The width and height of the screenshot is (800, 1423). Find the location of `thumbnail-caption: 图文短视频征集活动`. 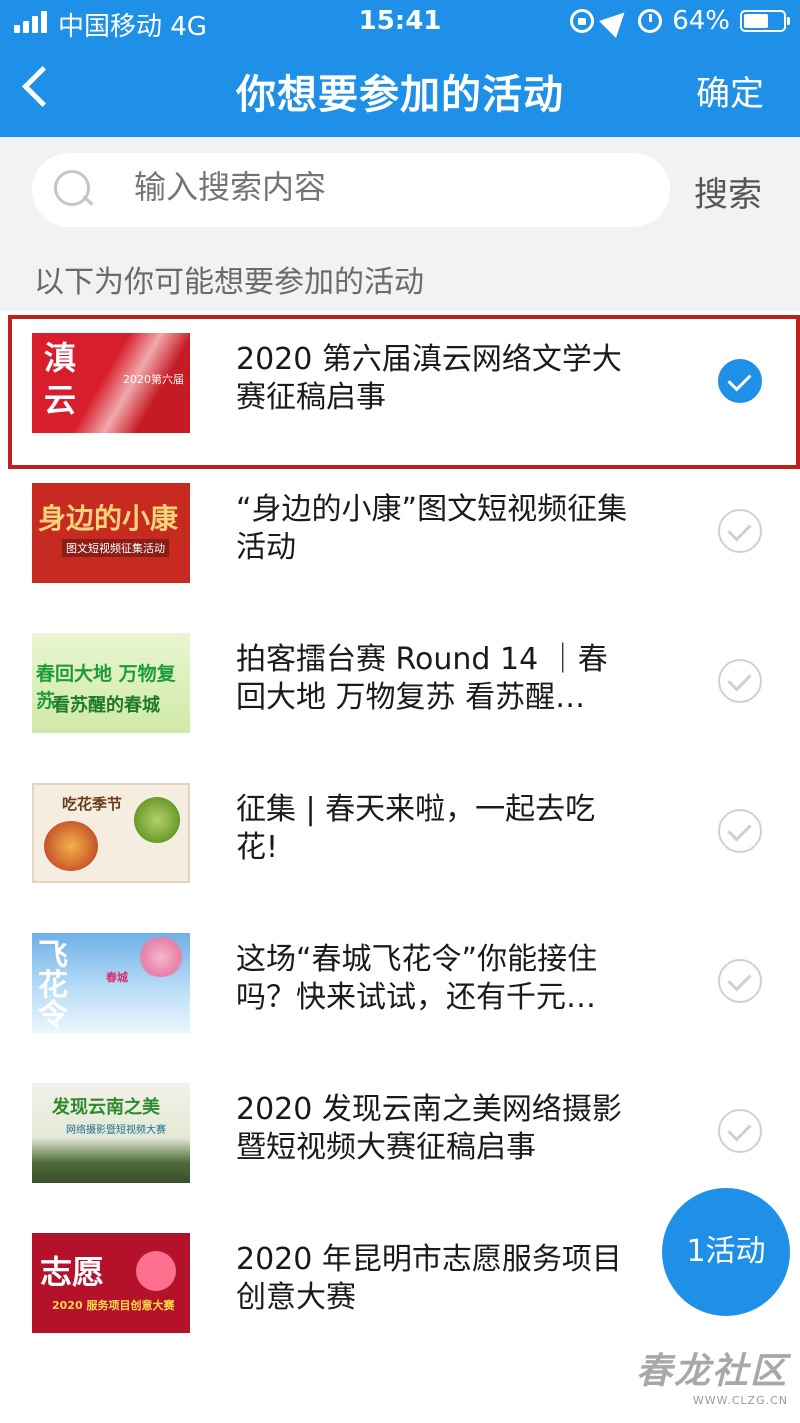

thumbnail-caption: 图文短视频征集活动 is located at coordinates (115, 548).